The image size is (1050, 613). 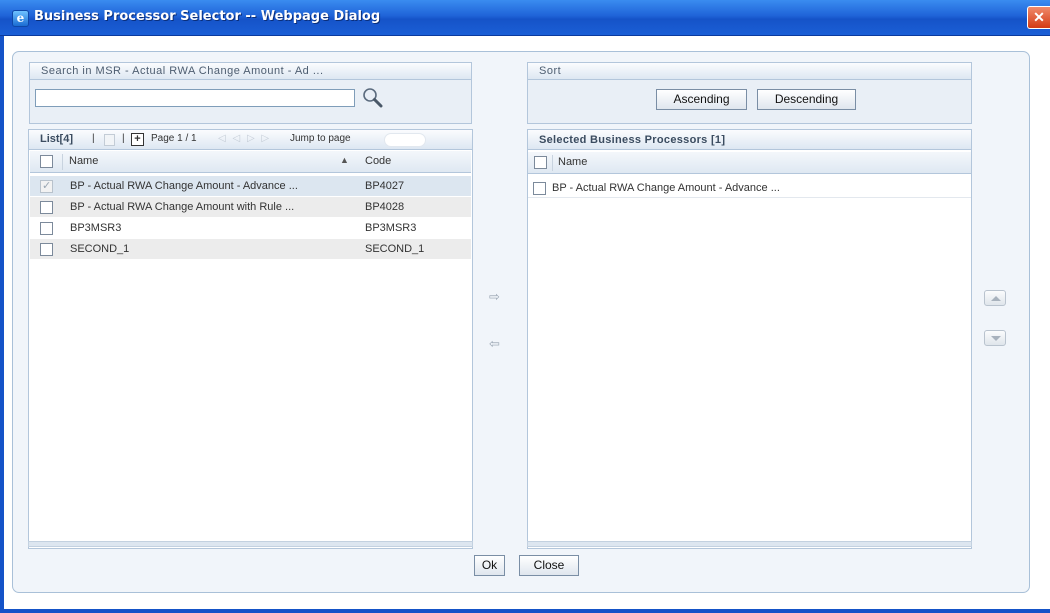 What do you see at coordinates (549, 565) in the screenshot?
I see `close-button: Close` at bounding box center [549, 565].